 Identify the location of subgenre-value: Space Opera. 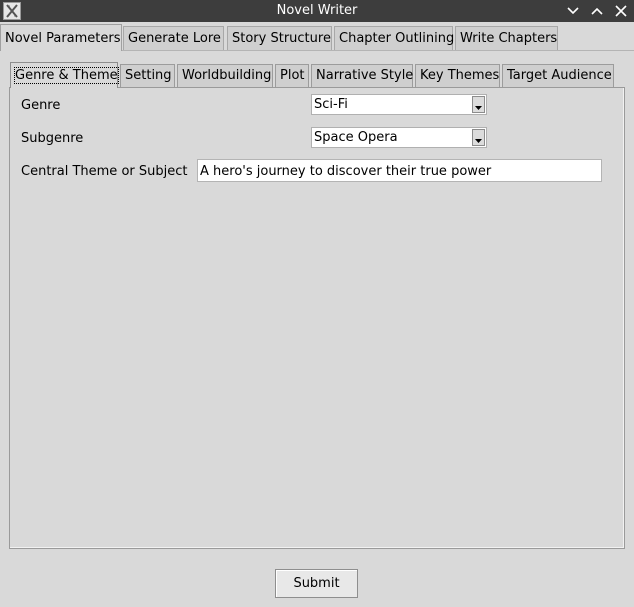
(356, 137).